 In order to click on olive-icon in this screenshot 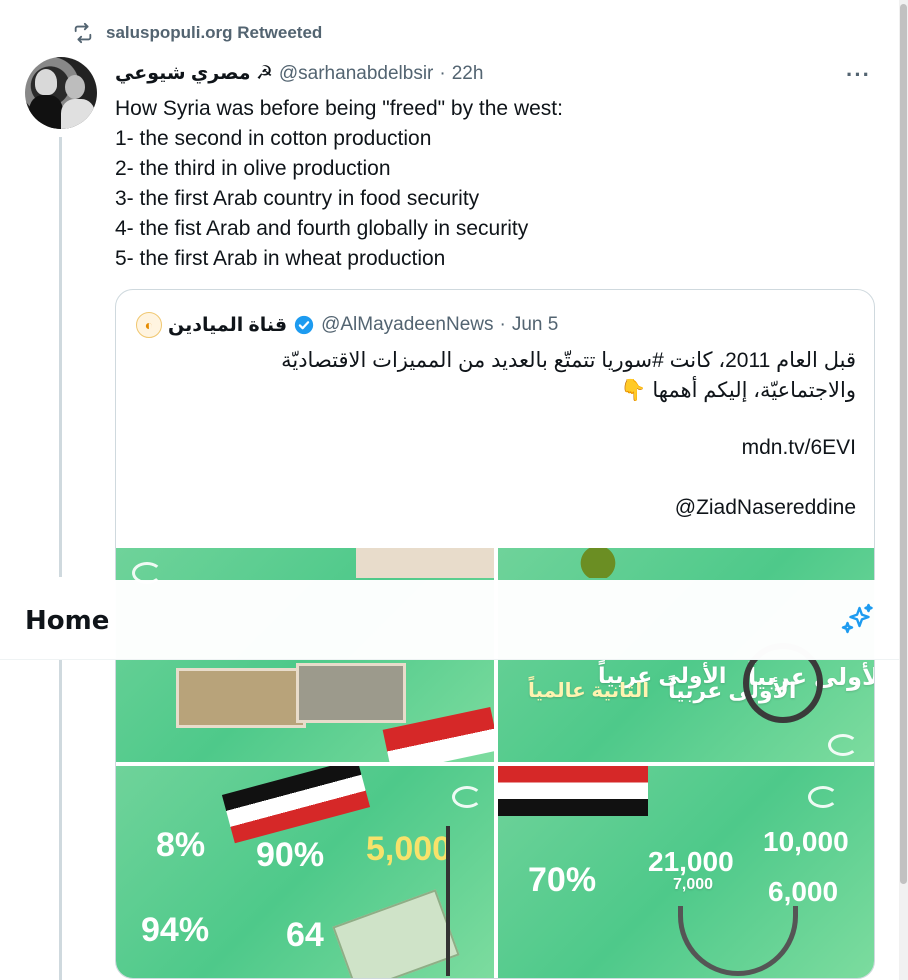, I will do `click(598, 563)`.